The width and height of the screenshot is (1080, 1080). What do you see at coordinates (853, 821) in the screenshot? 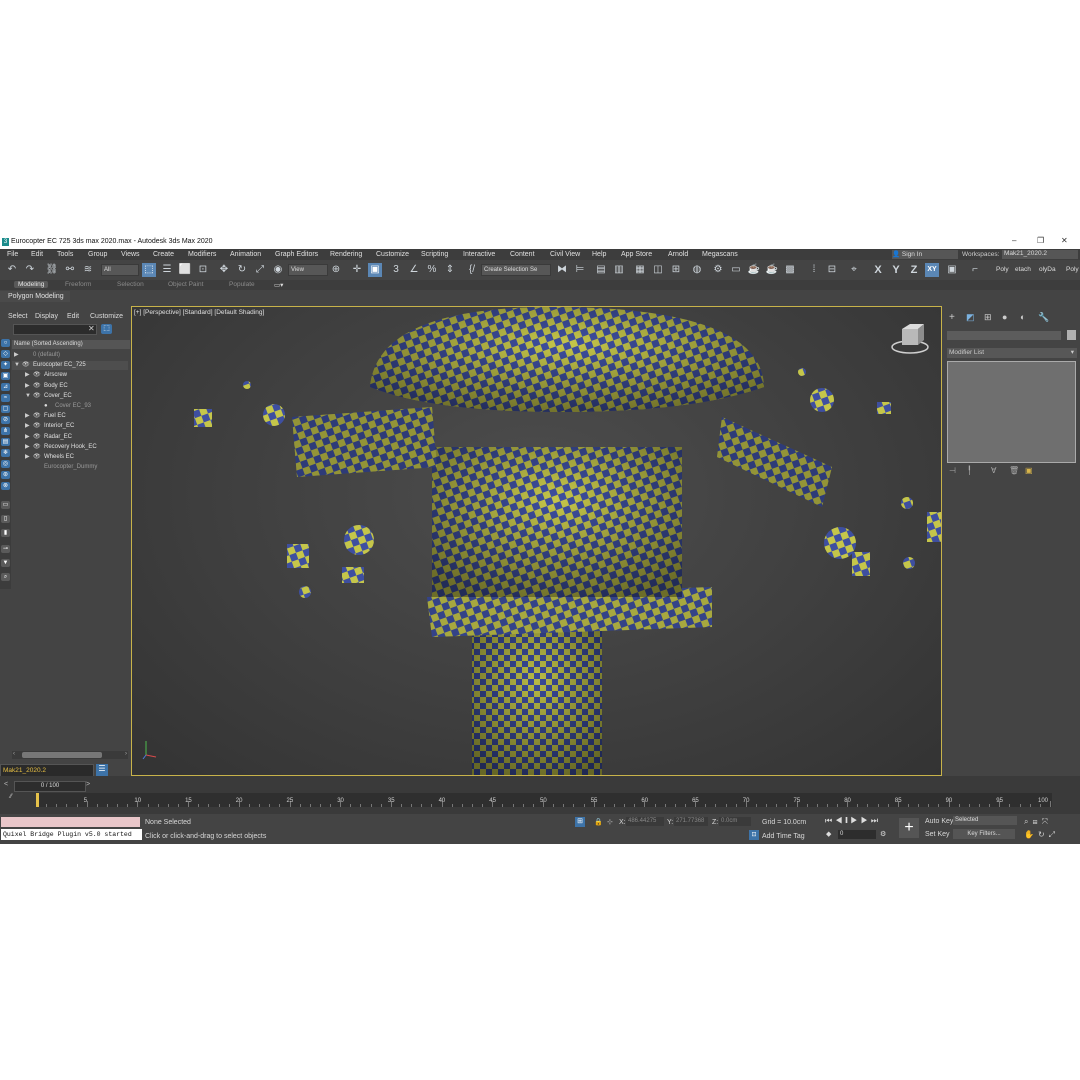
I see `playback-controls: ⏮◀❙▶▶⏭` at bounding box center [853, 821].